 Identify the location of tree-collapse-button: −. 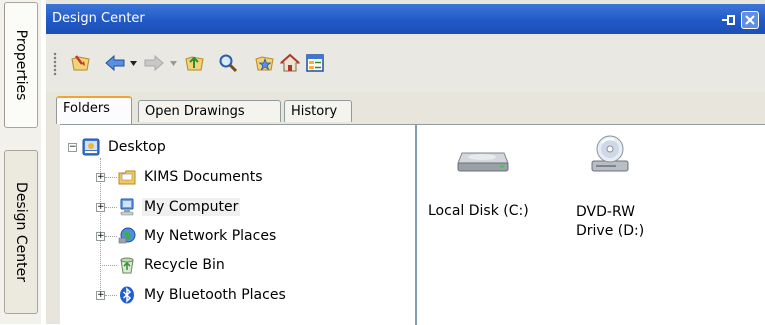
(72, 147).